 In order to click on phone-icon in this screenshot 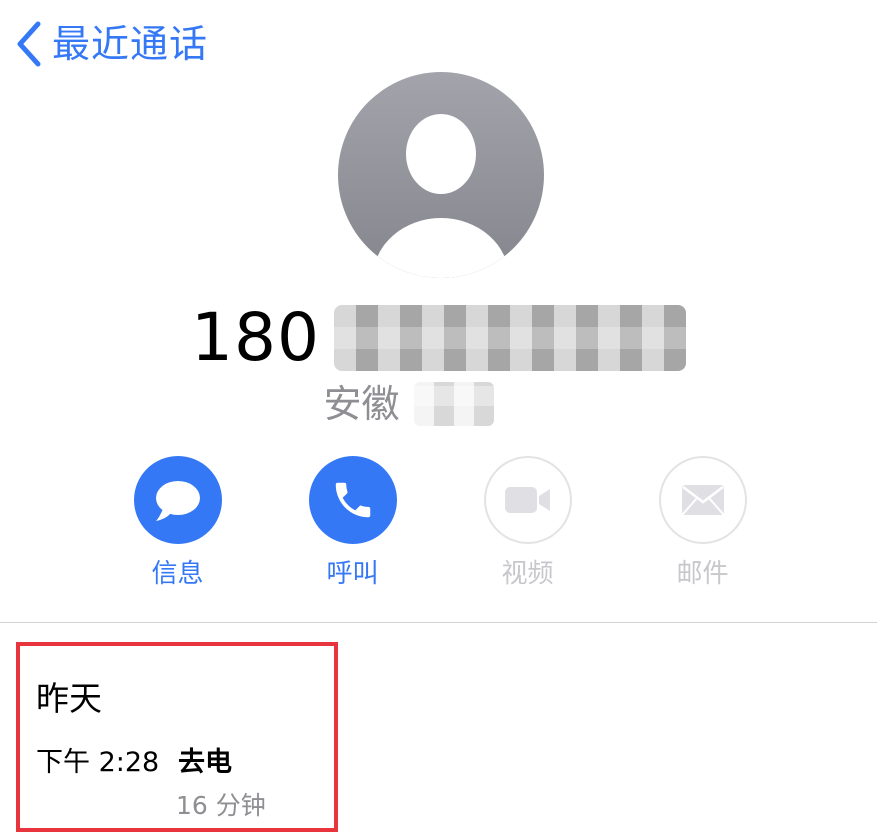, I will do `click(352, 500)`.